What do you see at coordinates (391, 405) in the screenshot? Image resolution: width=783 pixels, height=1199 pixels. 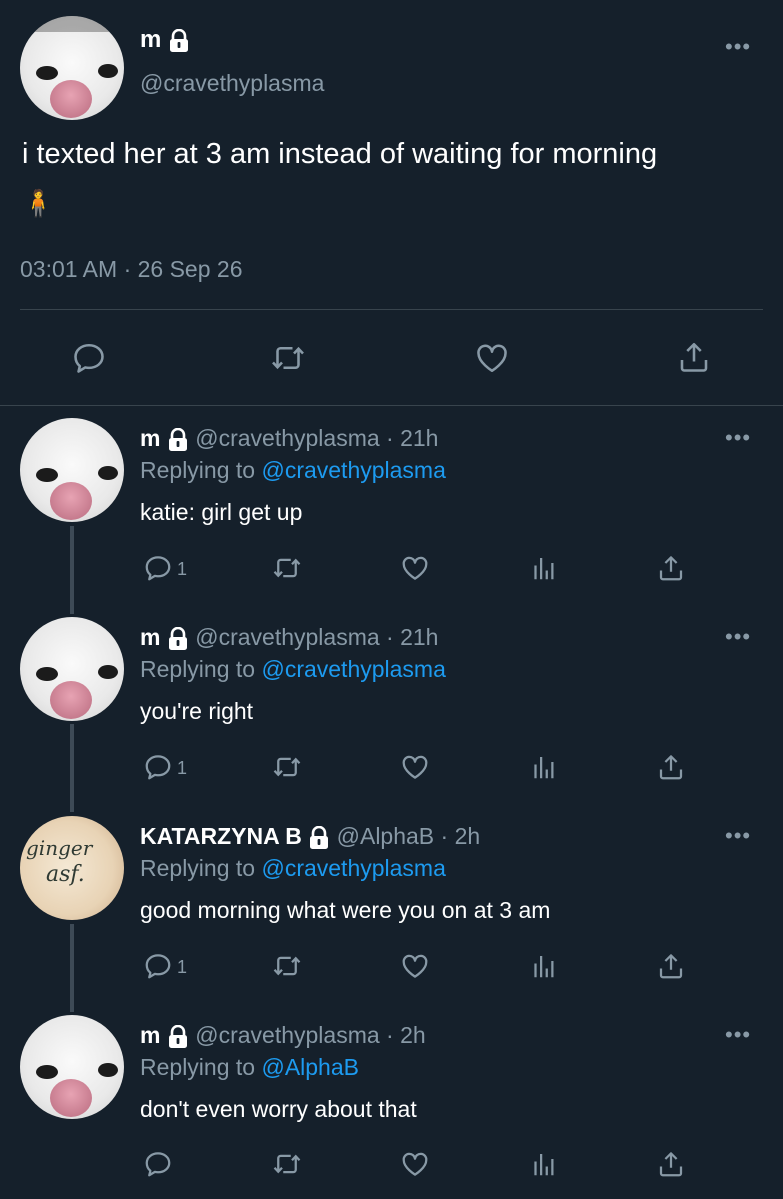 I see `section-divider` at bounding box center [391, 405].